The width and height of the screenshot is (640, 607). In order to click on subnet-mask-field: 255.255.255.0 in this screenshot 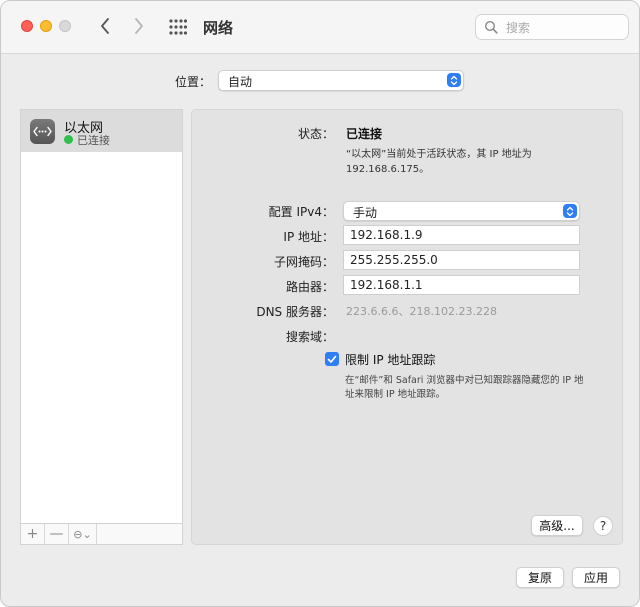, I will do `click(461, 260)`.